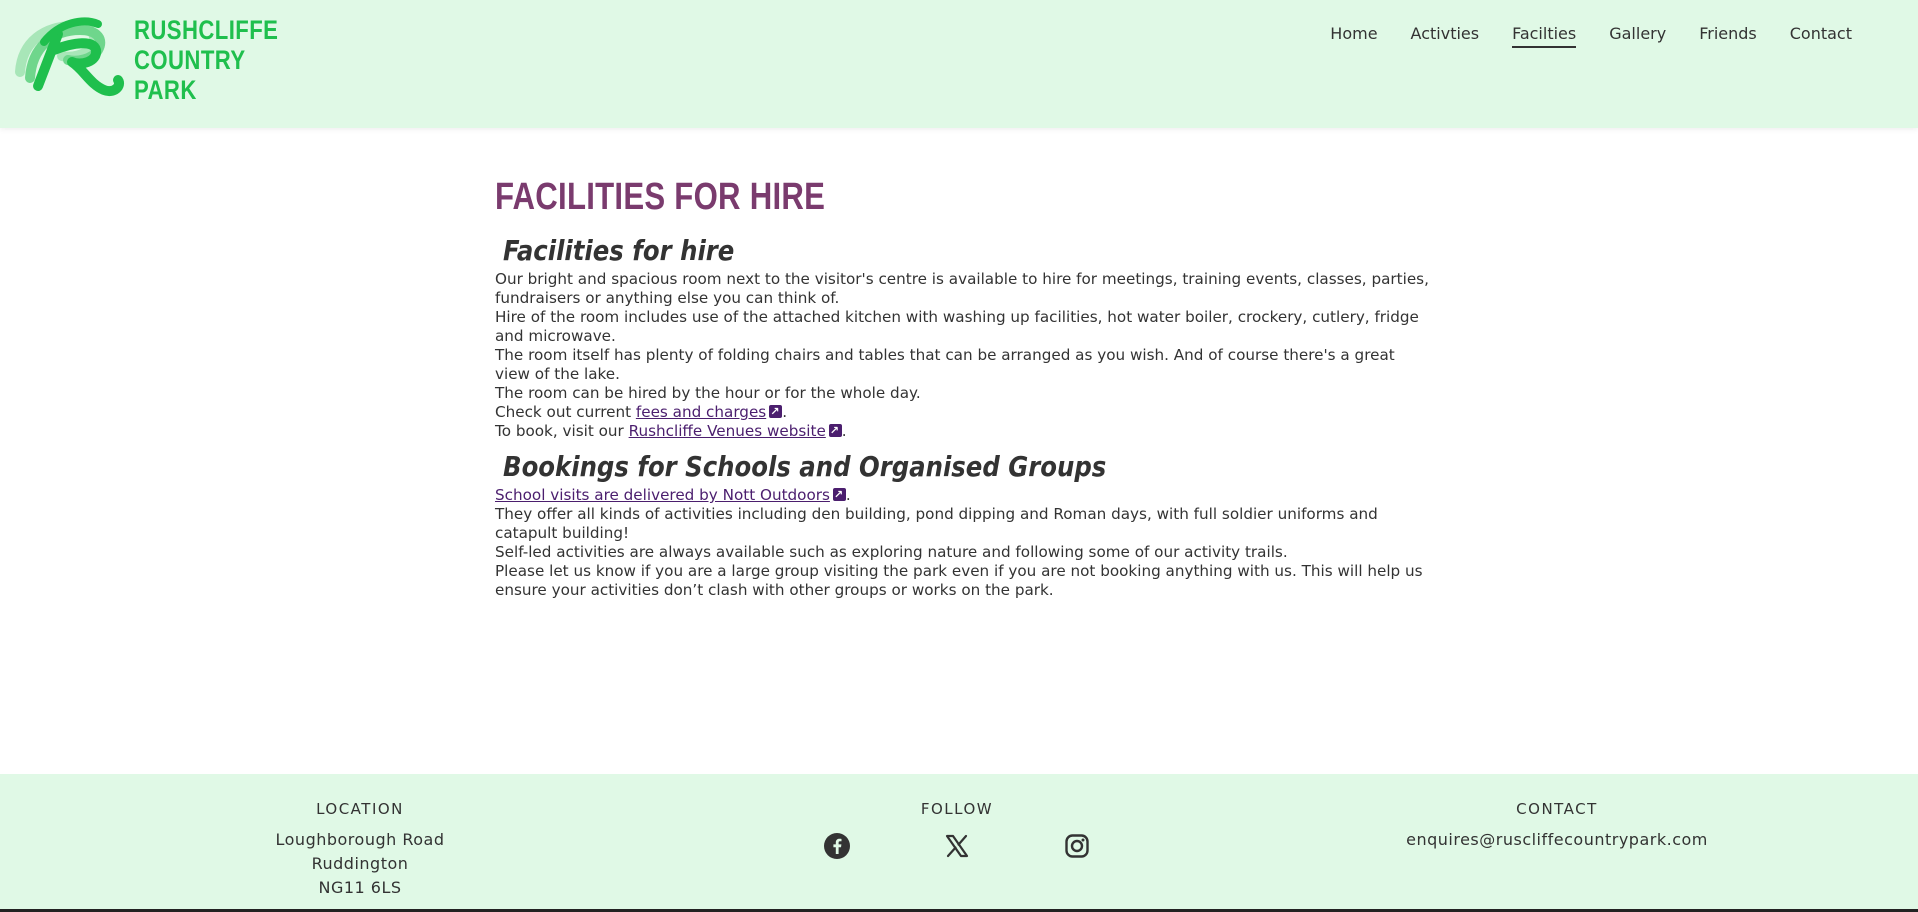  I want to click on fees-and-charges-link: fees and charges, so click(709, 411).